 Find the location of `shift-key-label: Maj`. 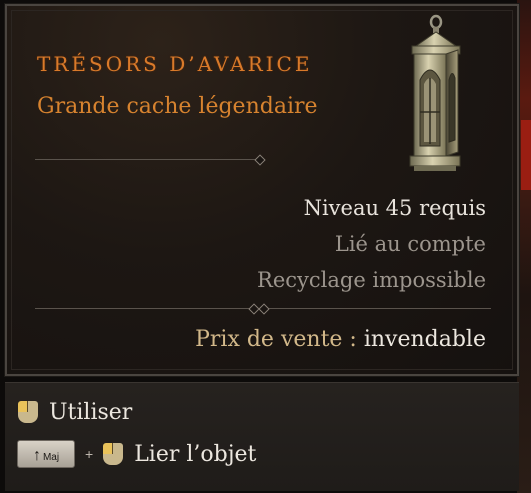

shift-key-label: Maj is located at coordinates (51, 457).